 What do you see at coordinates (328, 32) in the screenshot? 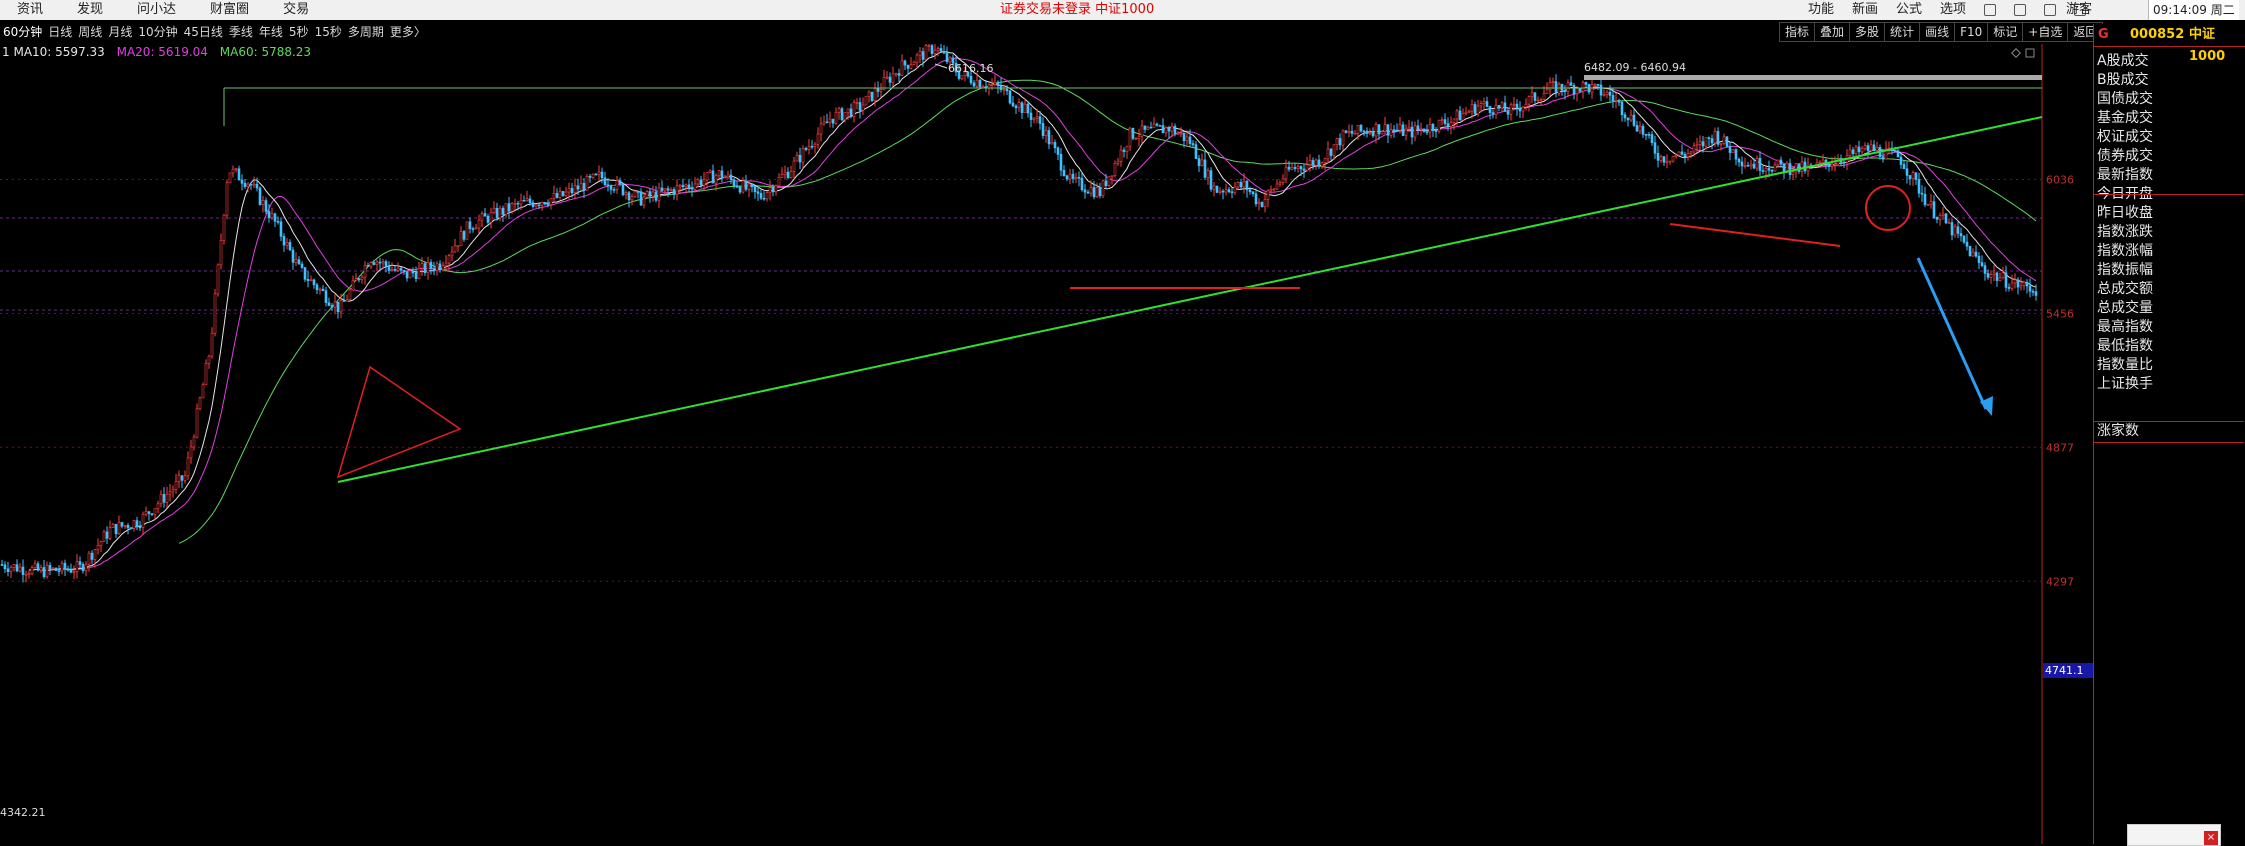
I see `period-15sec: 15秒` at bounding box center [328, 32].